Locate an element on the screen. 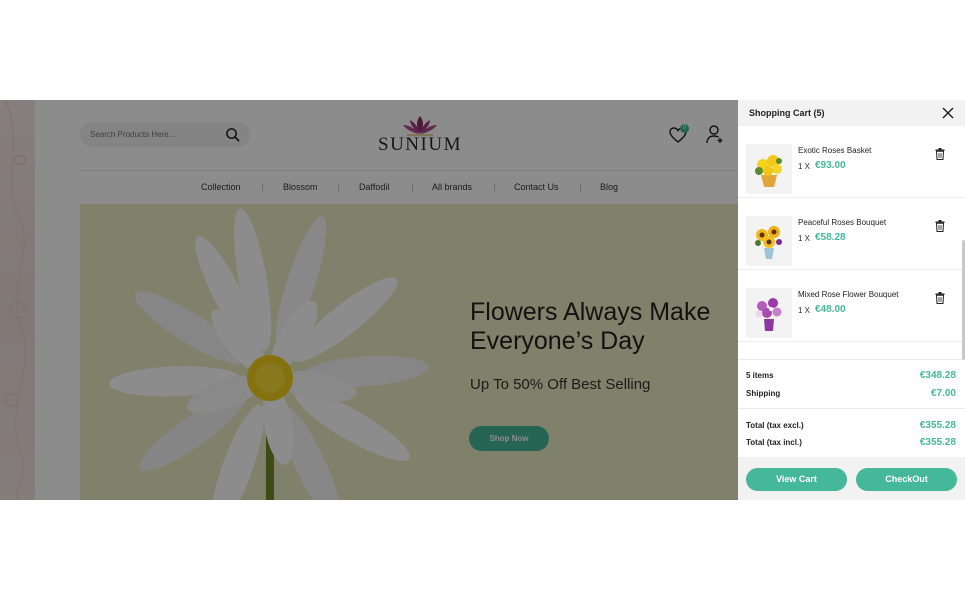 The width and height of the screenshot is (965, 600). summary-total-incl-row: Total (tax incl.) €355.28 is located at coordinates (851, 442).